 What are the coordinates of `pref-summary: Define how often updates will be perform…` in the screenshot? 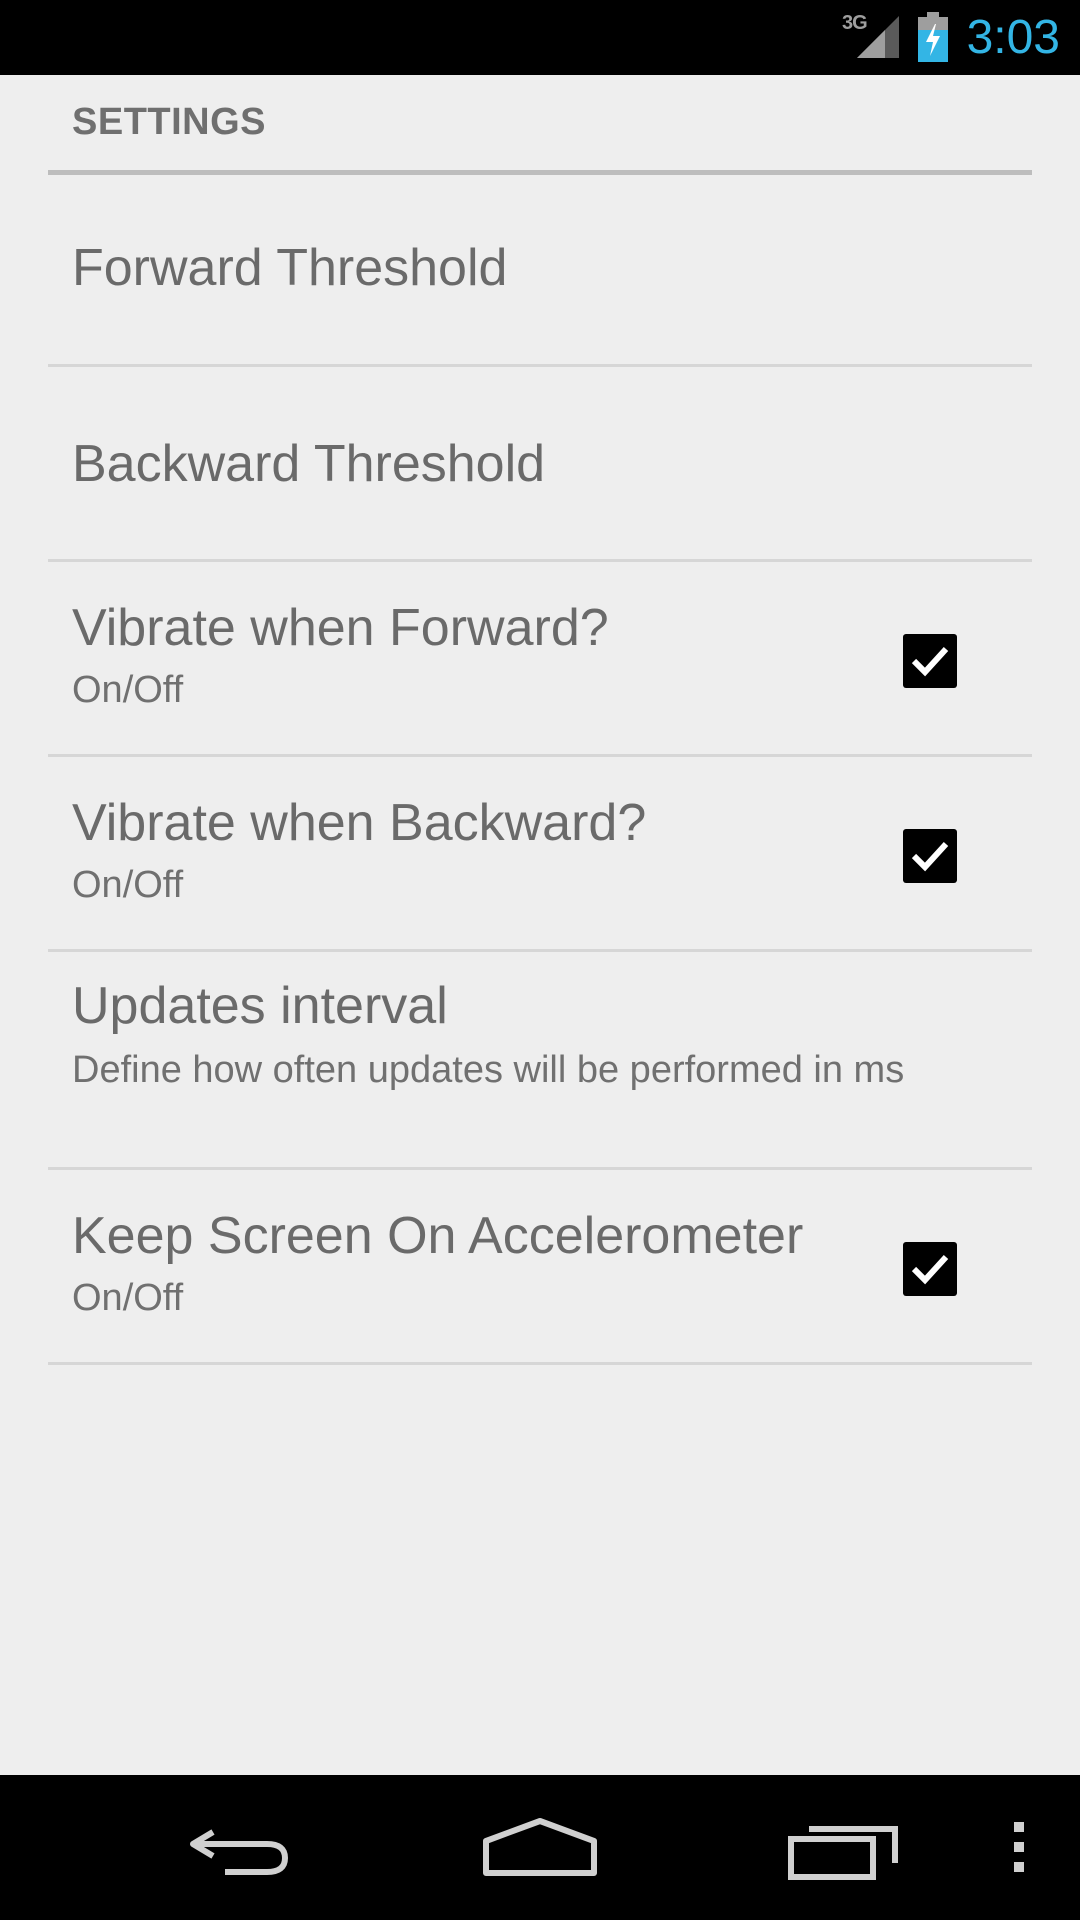 It's located at (488, 1070).